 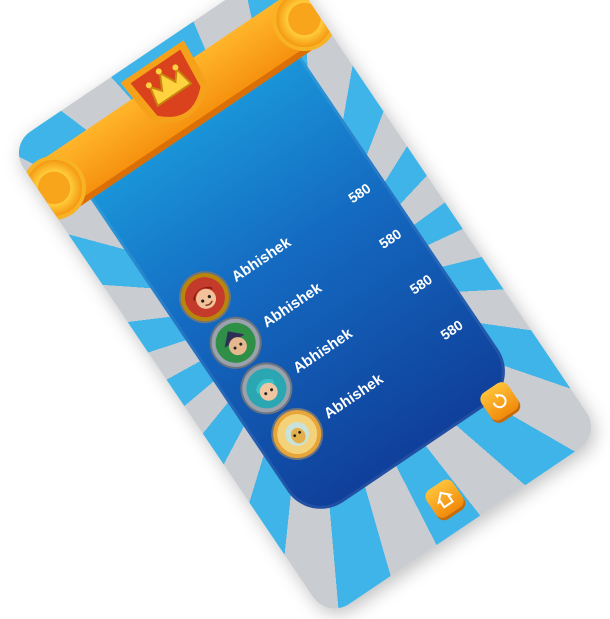 I want to click on banner-tube-left, so click(x=54, y=188).